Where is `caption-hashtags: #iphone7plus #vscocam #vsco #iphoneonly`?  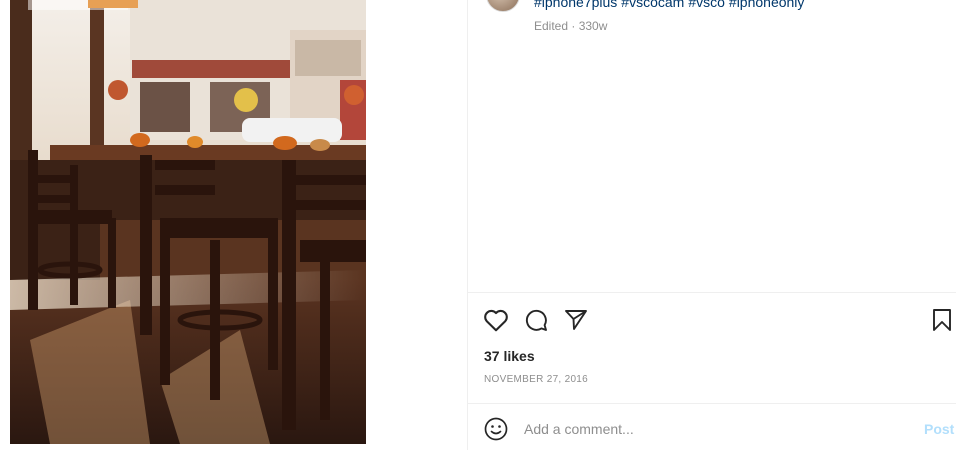
caption-hashtags: #iphone7plus #vscocam #vsco #iphoneonly is located at coordinates (671, 5).